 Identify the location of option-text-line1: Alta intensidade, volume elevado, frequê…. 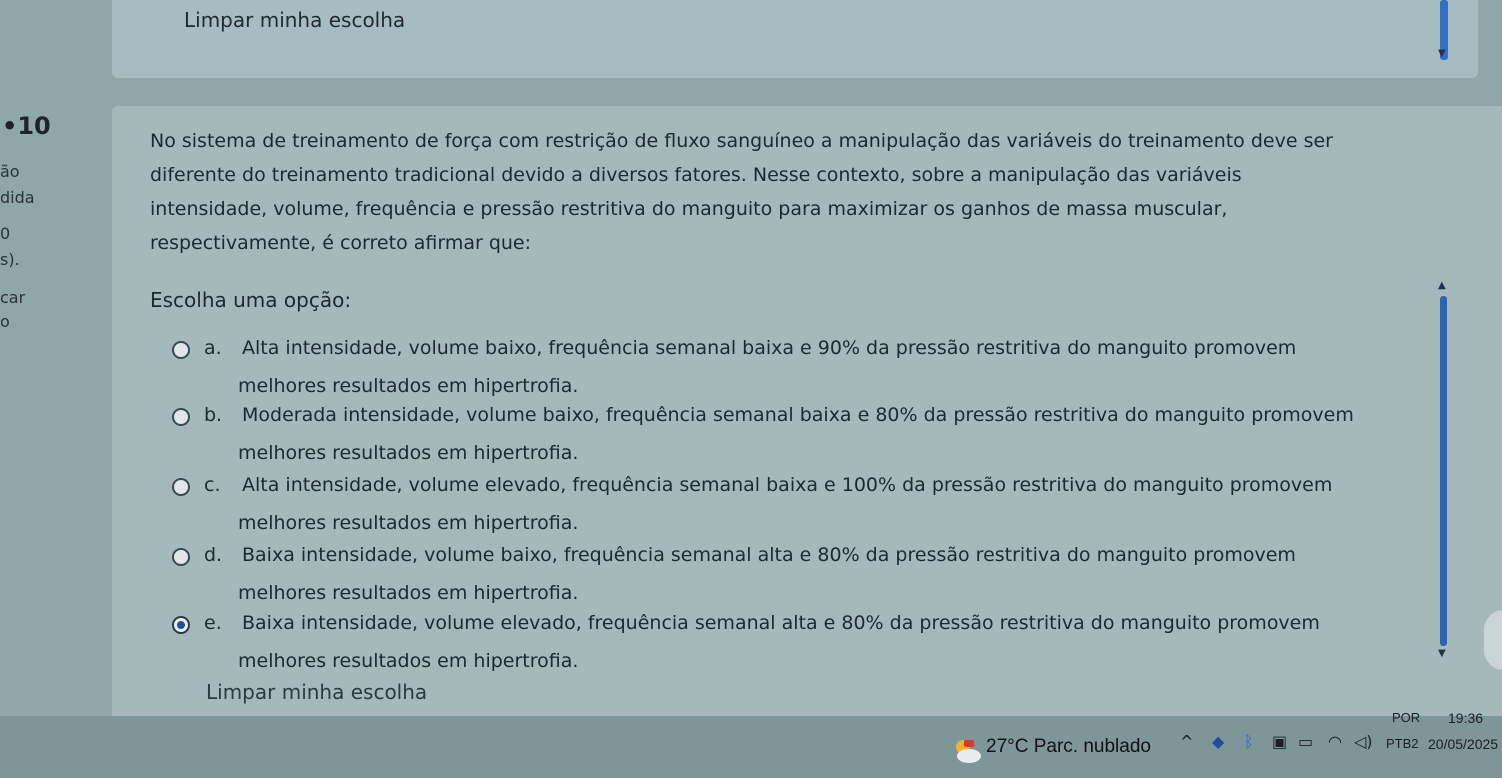
(787, 485).